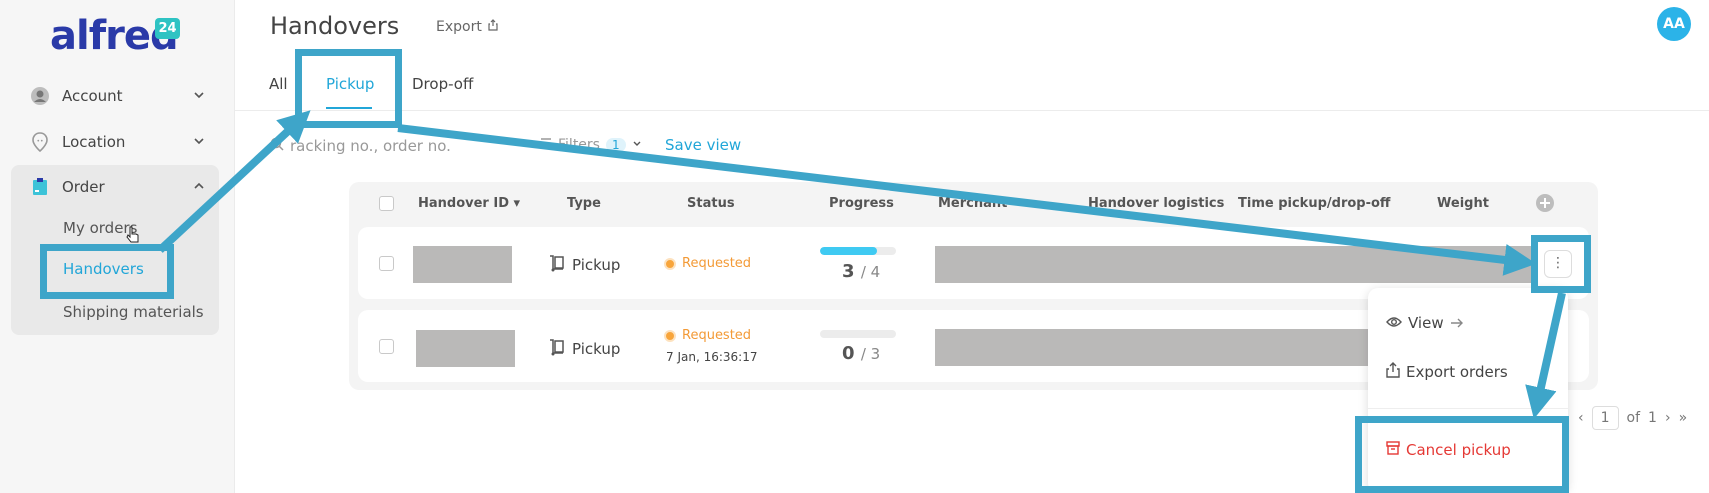 This screenshot has height=493, width=1709. I want to click on column-header-handover-id: Handover ID ▾, so click(469, 203).